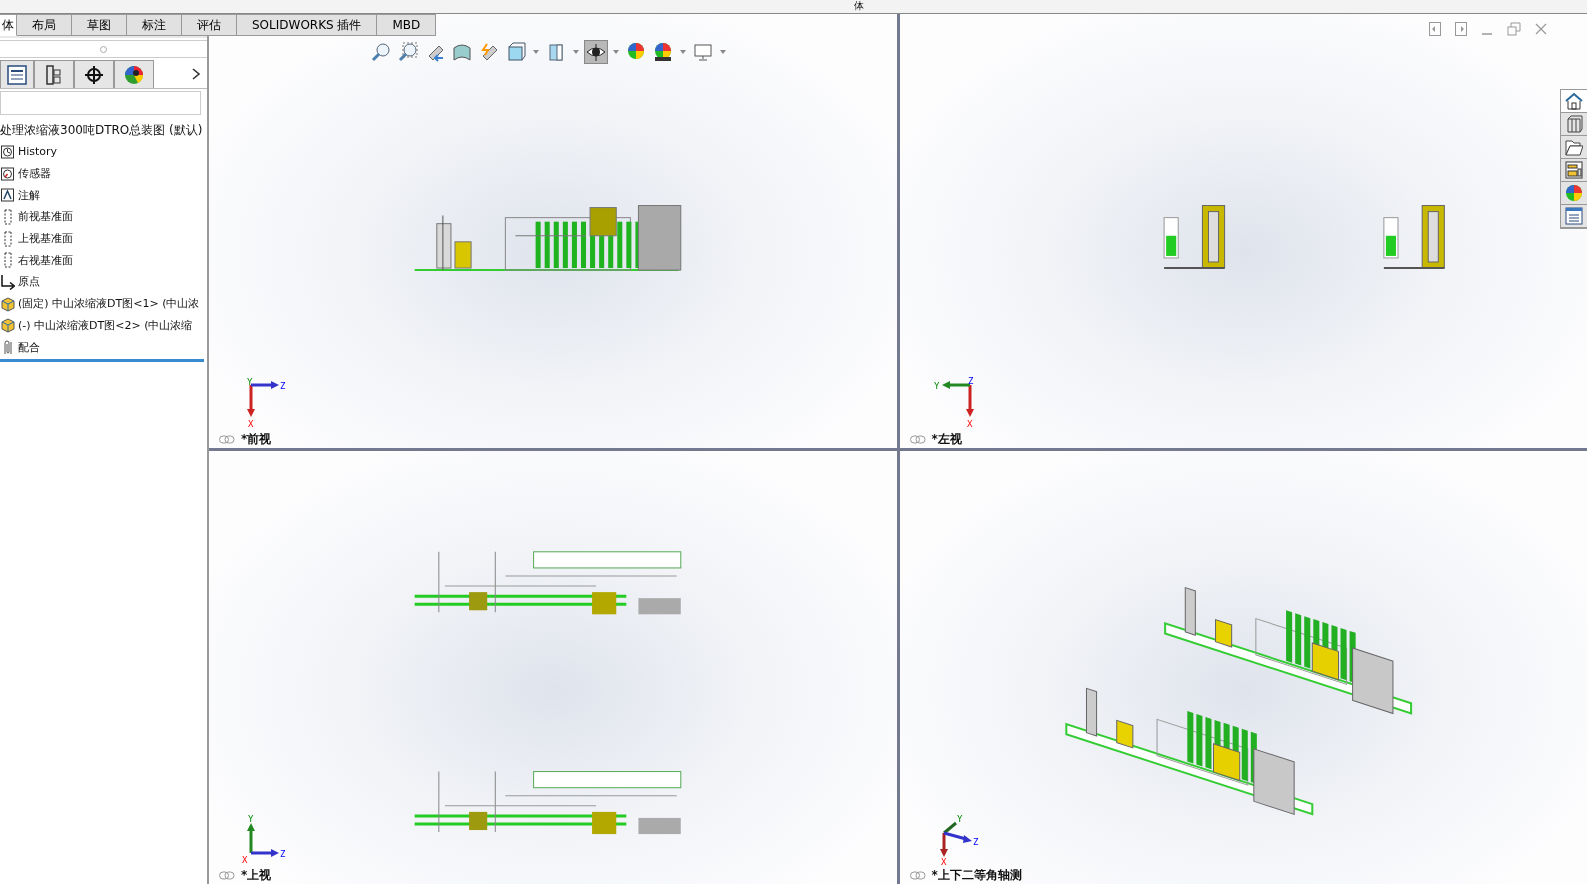 The width and height of the screenshot is (1587, 884). Describe the element at coordinates (105, 325) in the screenshot. I see `tree-item-label: (-) 中山浓缩液DT图<2> (中山浓缩` at that location.